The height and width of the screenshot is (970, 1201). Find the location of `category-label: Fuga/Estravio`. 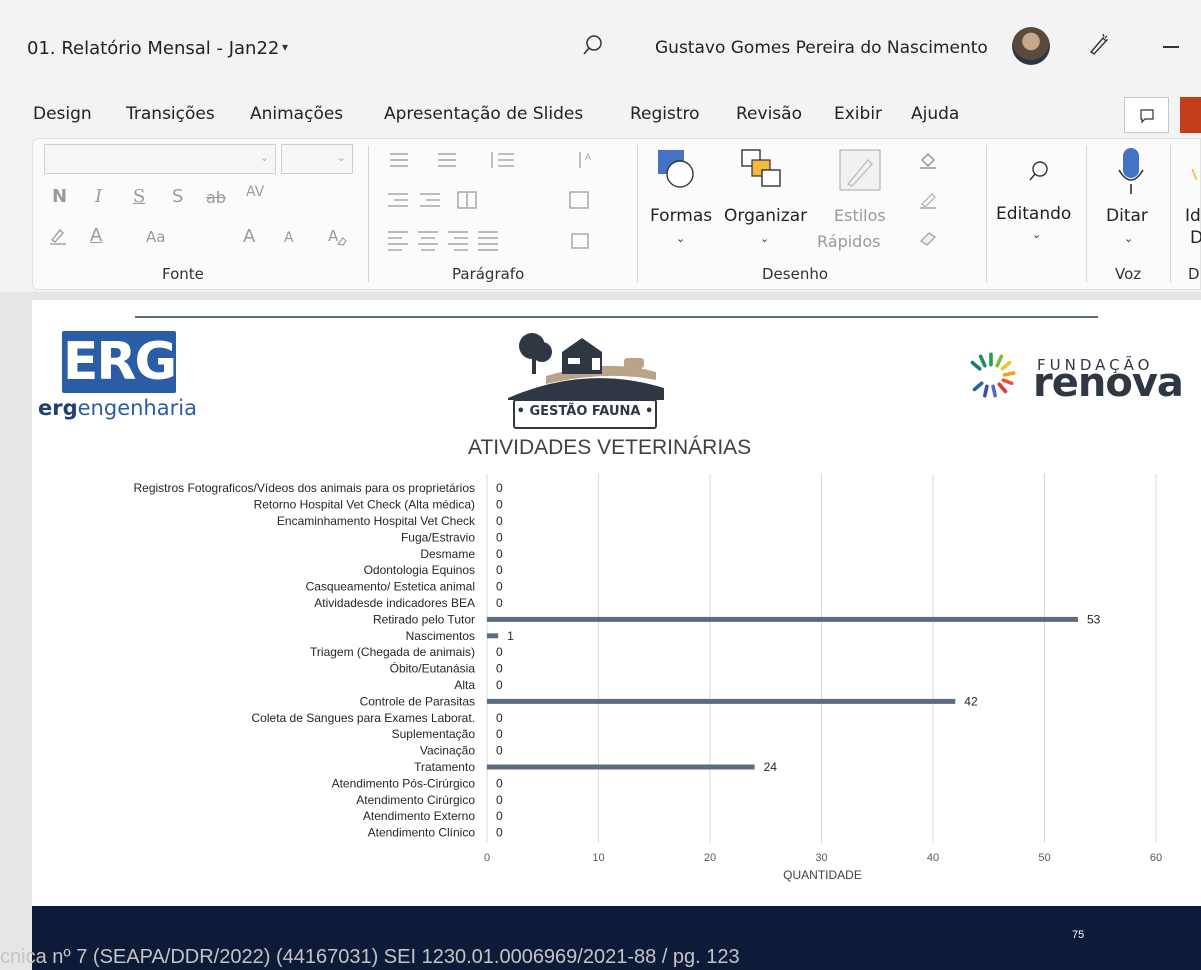

category-label: Fuga/Estravio is located at coordinates (438, 537).